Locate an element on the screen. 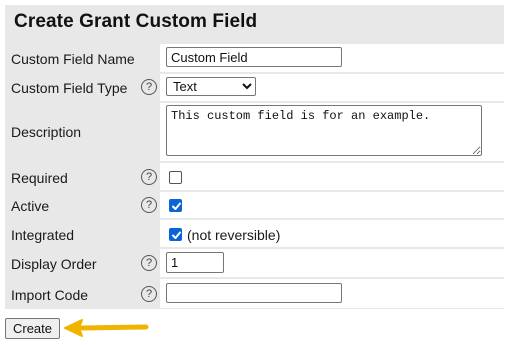 Image resolution: width=509 pixels, height=345 pixels. arrow-left-icon is located at coordinates (106, 328).